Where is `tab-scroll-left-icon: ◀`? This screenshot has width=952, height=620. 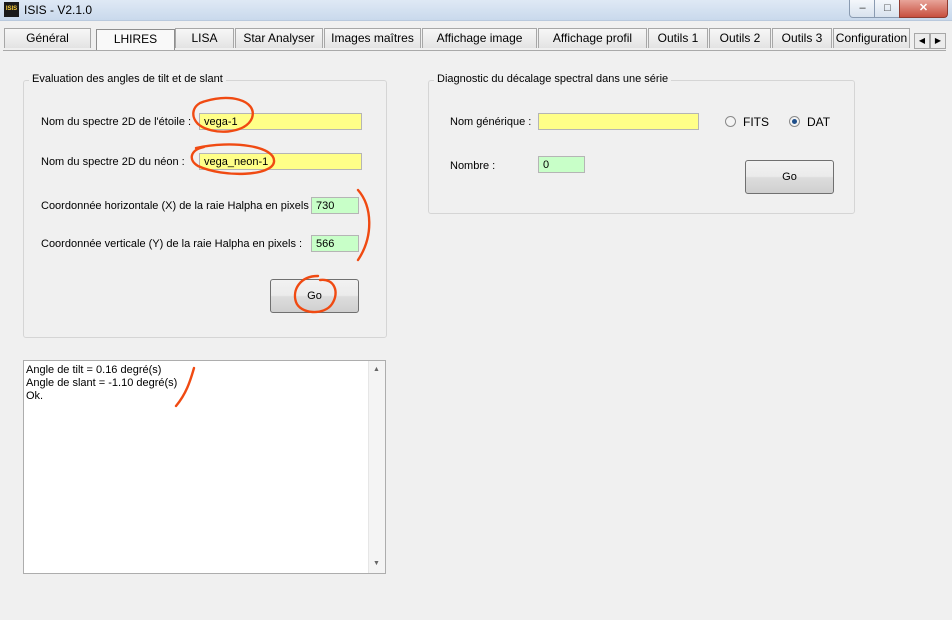
tab-scroll-left-icon: ◀ is located at coordinates (922, 41).